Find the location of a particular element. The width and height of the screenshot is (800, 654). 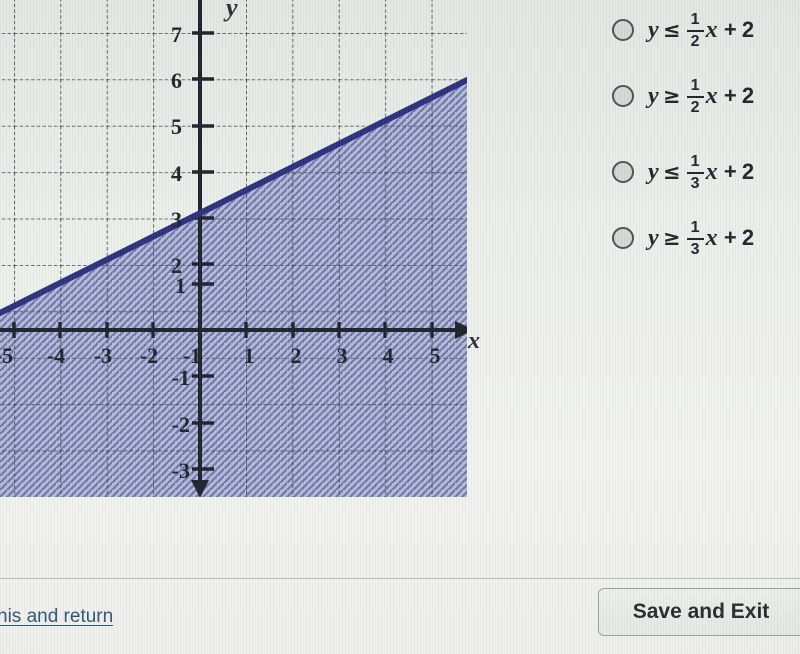

y-tick-label: 6 is located at coordinates (176, 80).